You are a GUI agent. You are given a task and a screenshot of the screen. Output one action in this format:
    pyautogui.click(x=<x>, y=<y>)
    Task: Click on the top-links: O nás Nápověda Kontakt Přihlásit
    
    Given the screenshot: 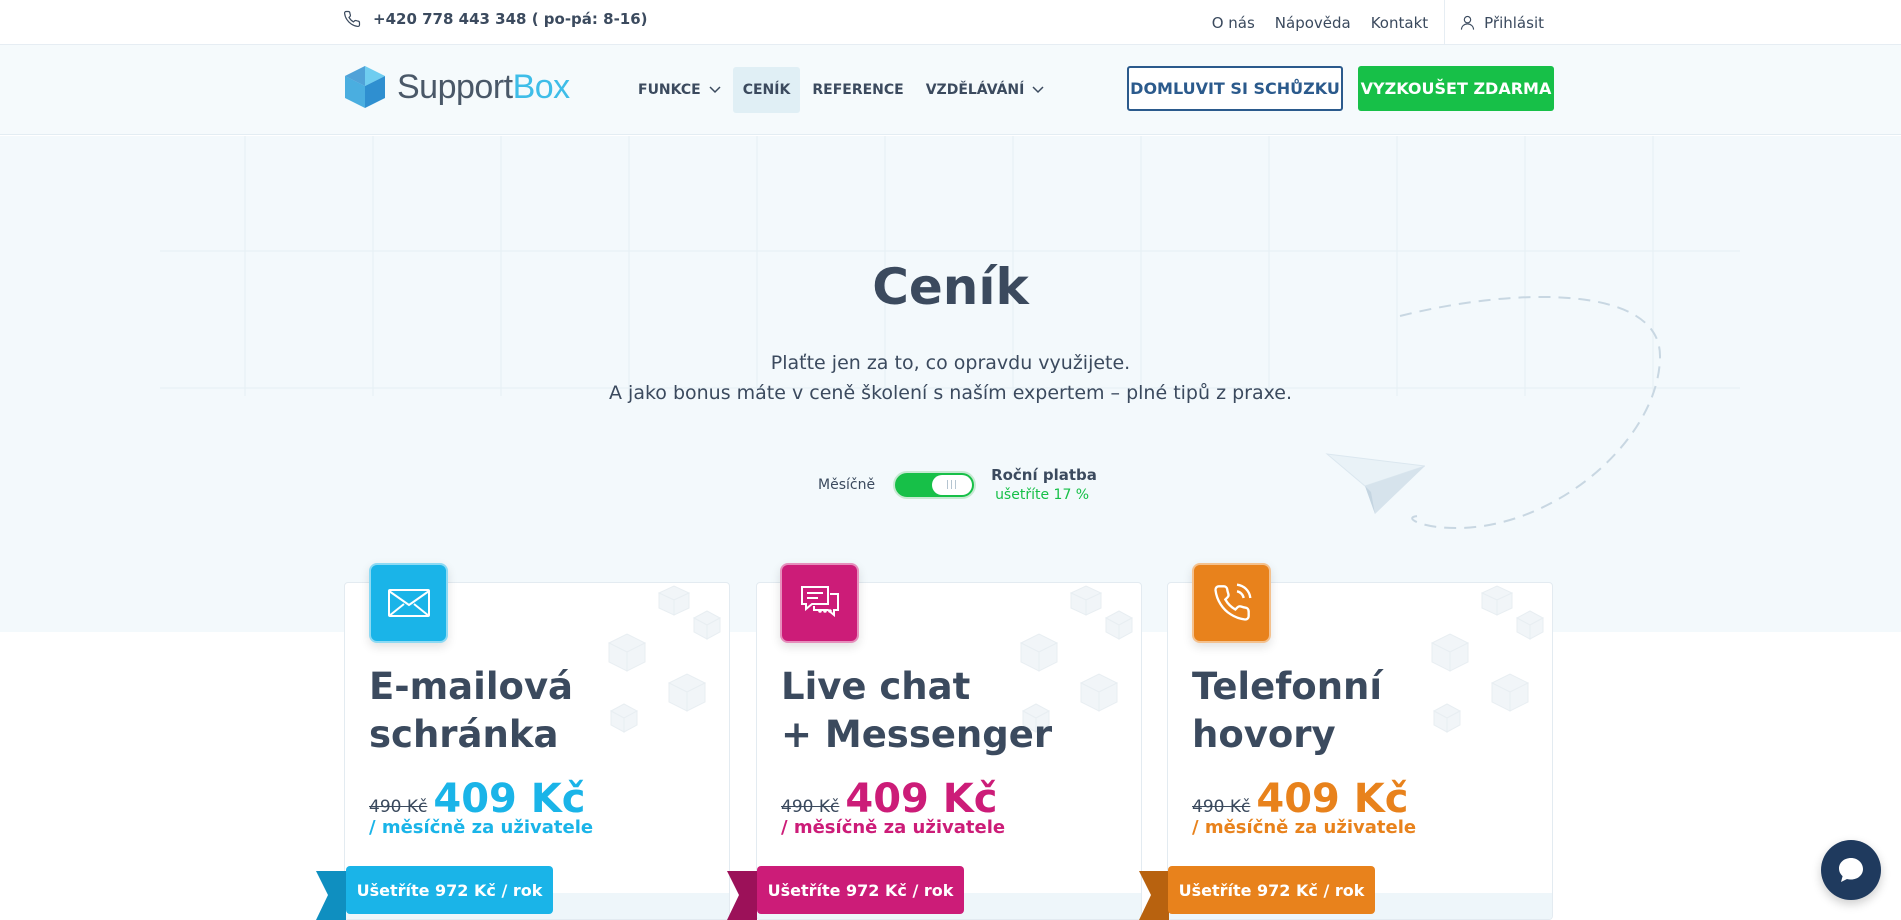 What is the action you would take?
    pyautogui.click(x=1368, y=22)
    